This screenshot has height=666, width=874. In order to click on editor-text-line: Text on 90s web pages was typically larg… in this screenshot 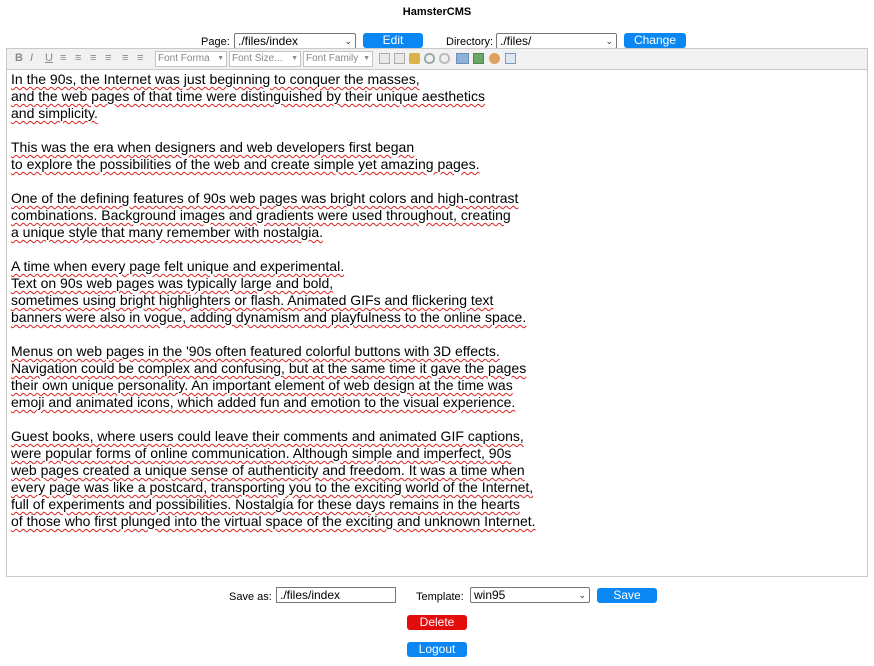, I will do `click(172, 283)`.